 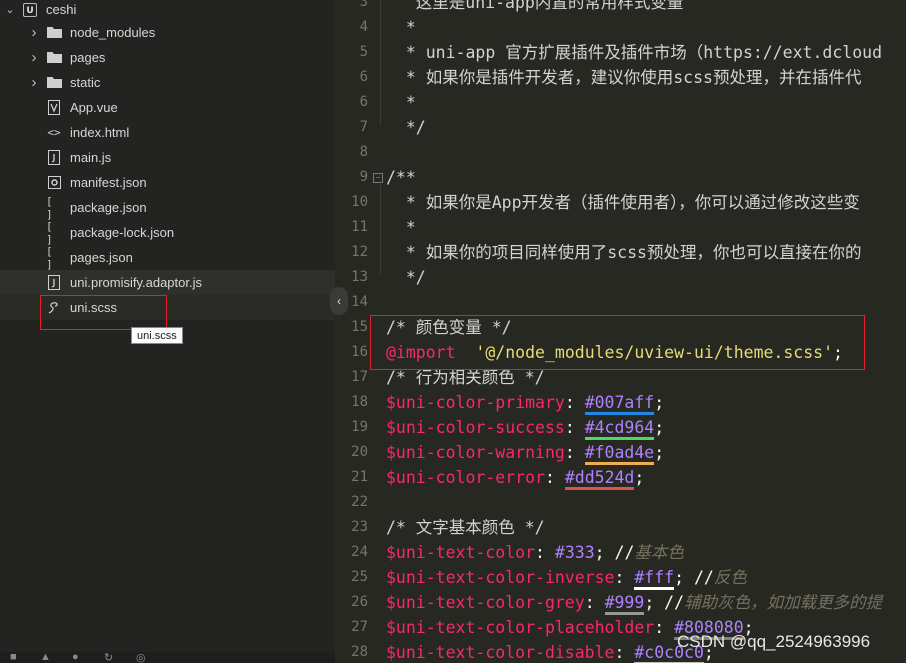 I want to click on file-label: main.js, so click(x=91, y=157).